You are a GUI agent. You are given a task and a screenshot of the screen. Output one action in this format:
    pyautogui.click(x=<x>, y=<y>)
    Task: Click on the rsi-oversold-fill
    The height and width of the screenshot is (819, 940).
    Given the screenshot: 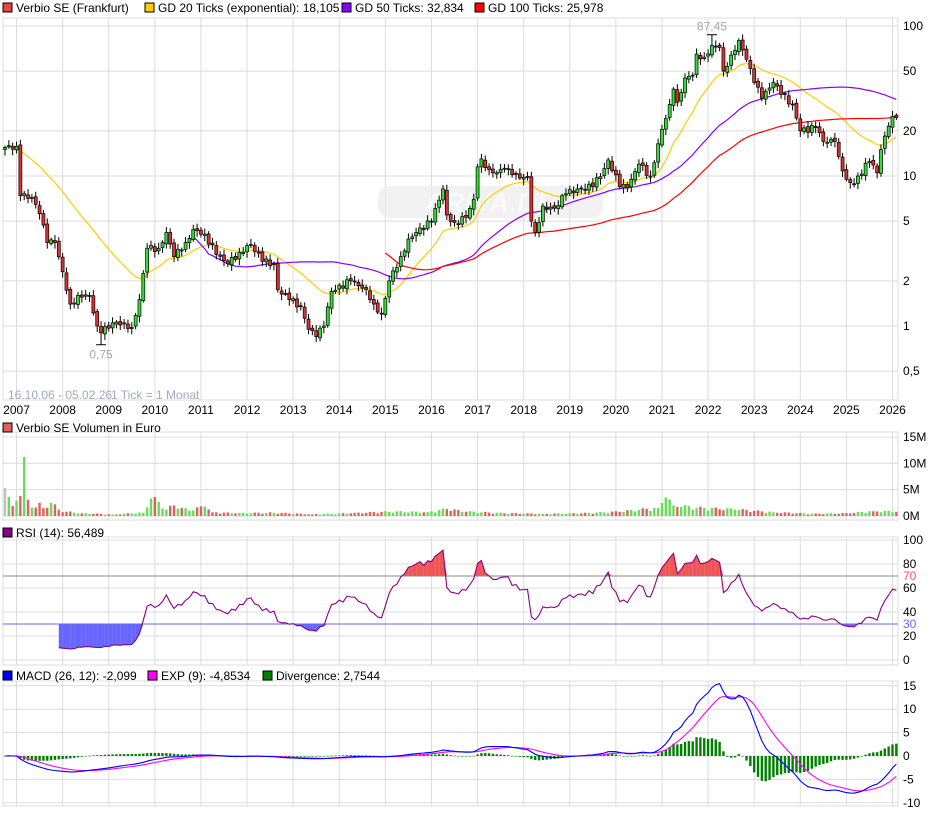 What is the action you would take?
    pyautogui.click(x=76, y=636)
    